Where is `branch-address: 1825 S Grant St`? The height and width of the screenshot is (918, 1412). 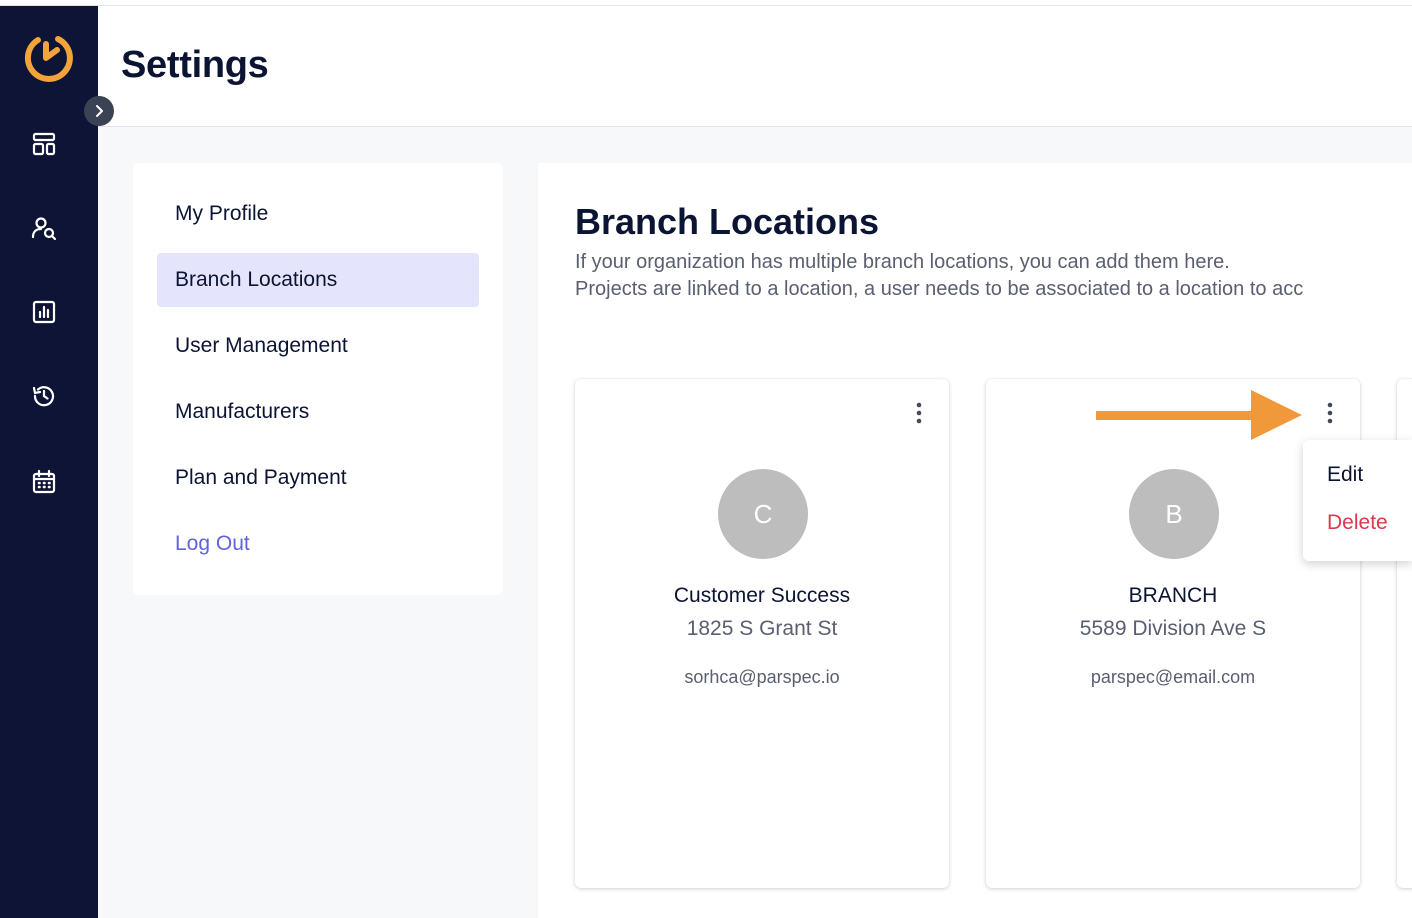
branch-address: 1825 S Grant St is located at coordinates (762, 628).